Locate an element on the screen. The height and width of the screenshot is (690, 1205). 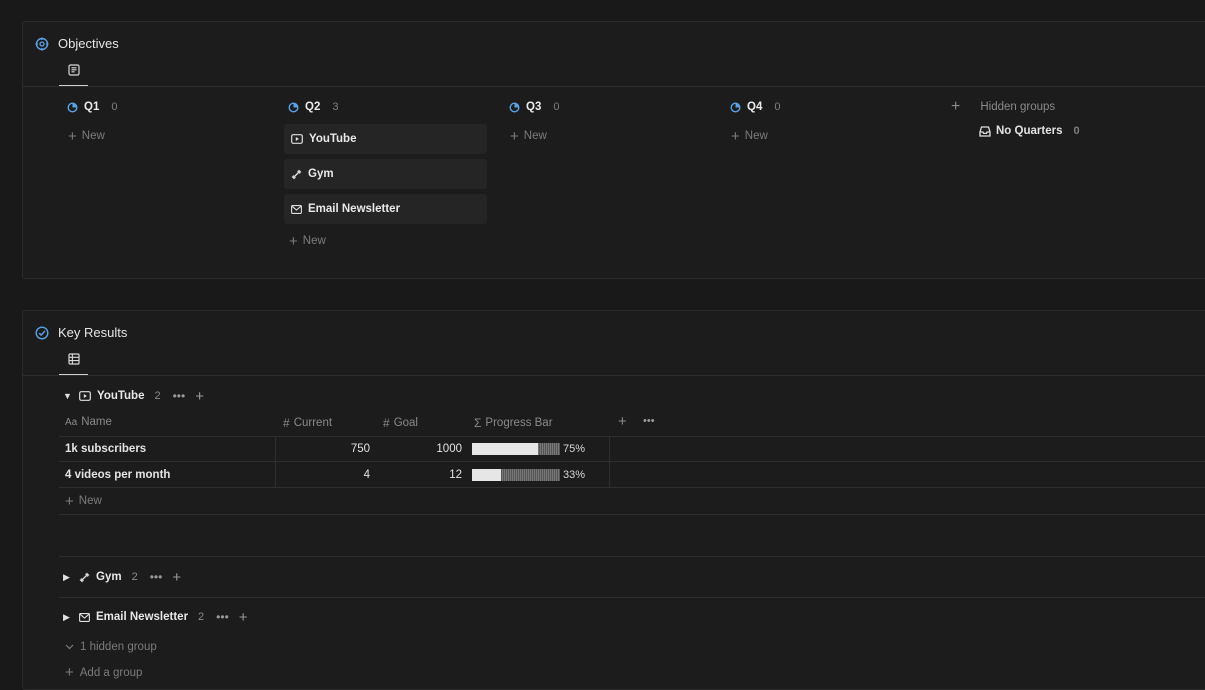
card-label: Email Newsletter is located at coordinates (354, 209).